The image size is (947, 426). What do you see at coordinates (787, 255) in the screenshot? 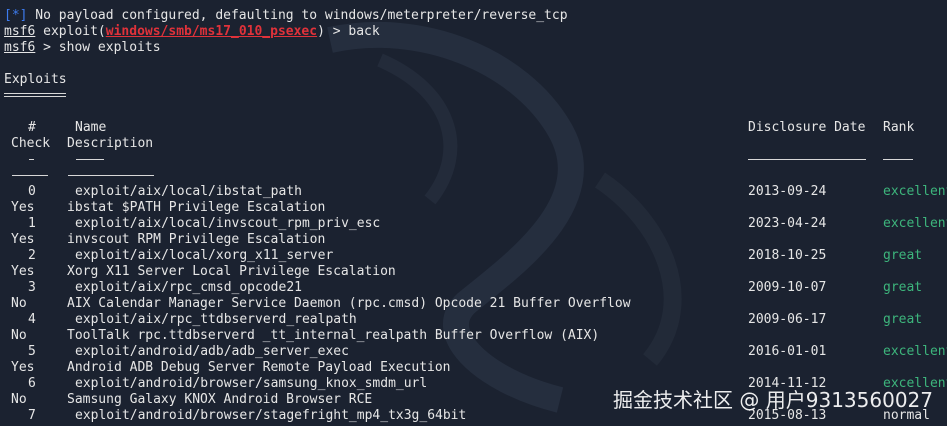
I see `row-date: 2018-10-25` at bounding box center [787, 255].